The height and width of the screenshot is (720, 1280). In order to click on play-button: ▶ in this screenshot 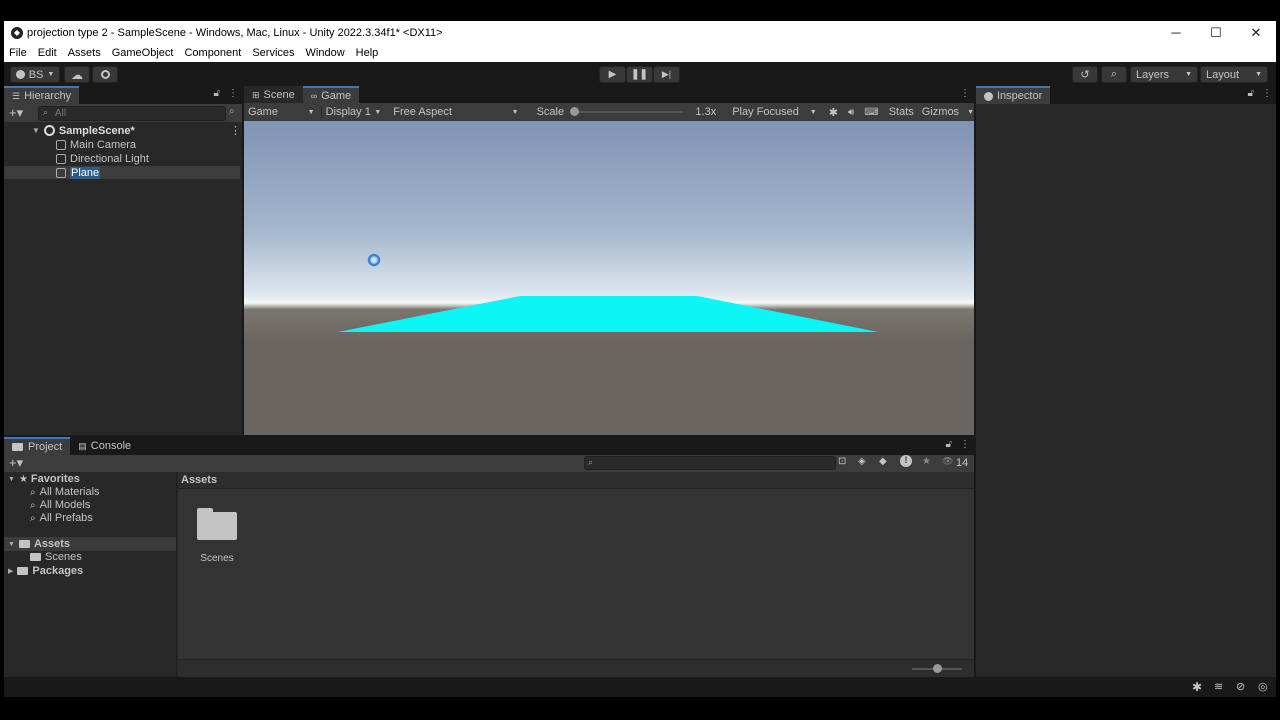, I will do `click(612, 74)`.